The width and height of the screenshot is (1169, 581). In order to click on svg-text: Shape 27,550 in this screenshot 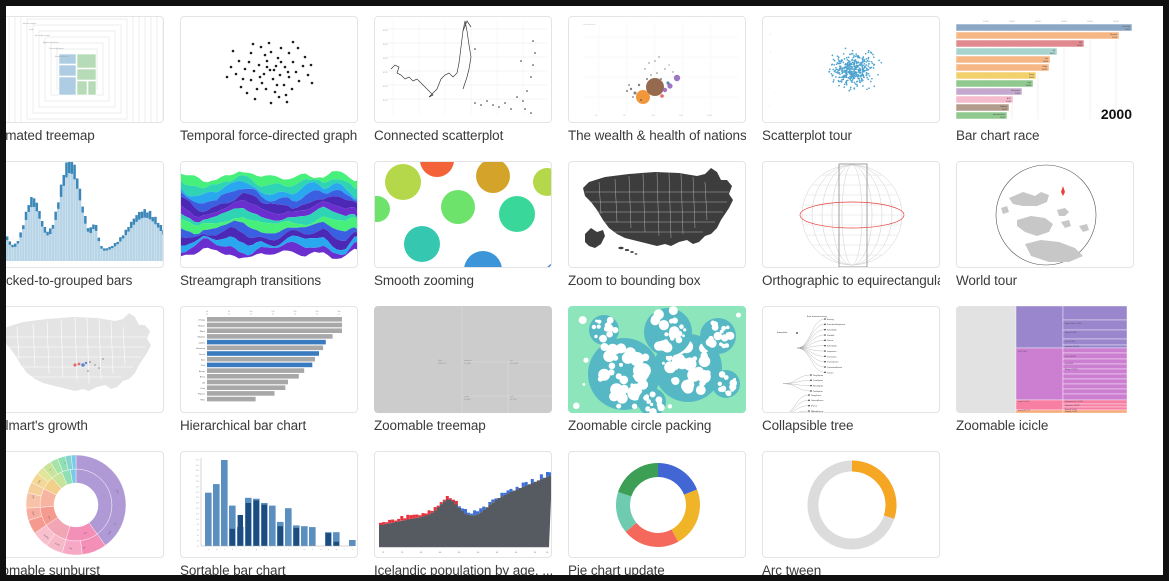, I will do `click(1071, 370)`.